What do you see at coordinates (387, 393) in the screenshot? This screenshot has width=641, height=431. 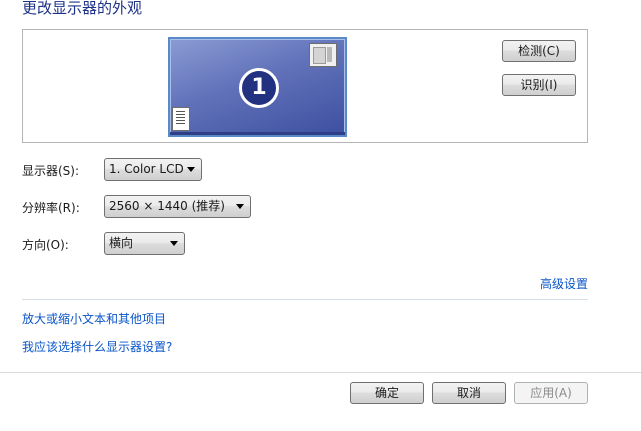 I see `ok-button: 确定` at bounding box center [387, 393].